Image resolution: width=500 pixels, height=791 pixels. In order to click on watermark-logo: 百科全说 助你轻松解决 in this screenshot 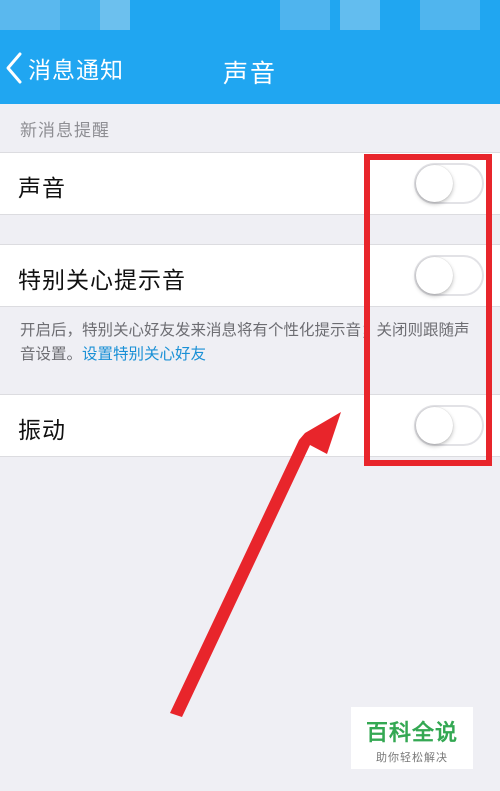, I will do `click(412, 738)`.